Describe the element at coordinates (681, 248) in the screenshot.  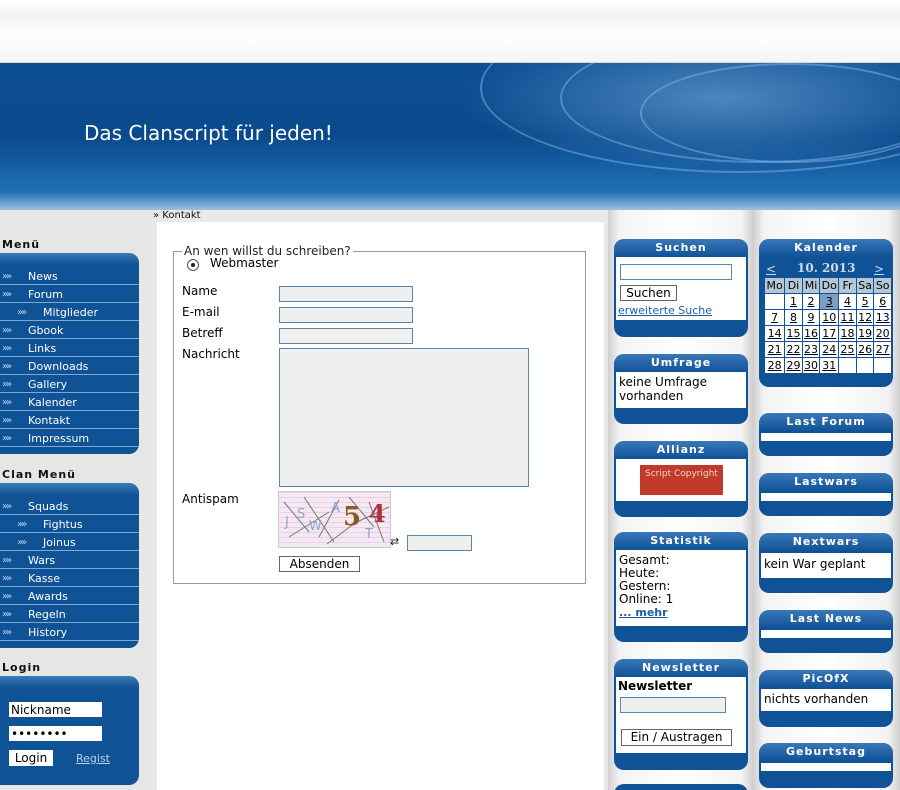
I see `search-title: Suchen` at that location.